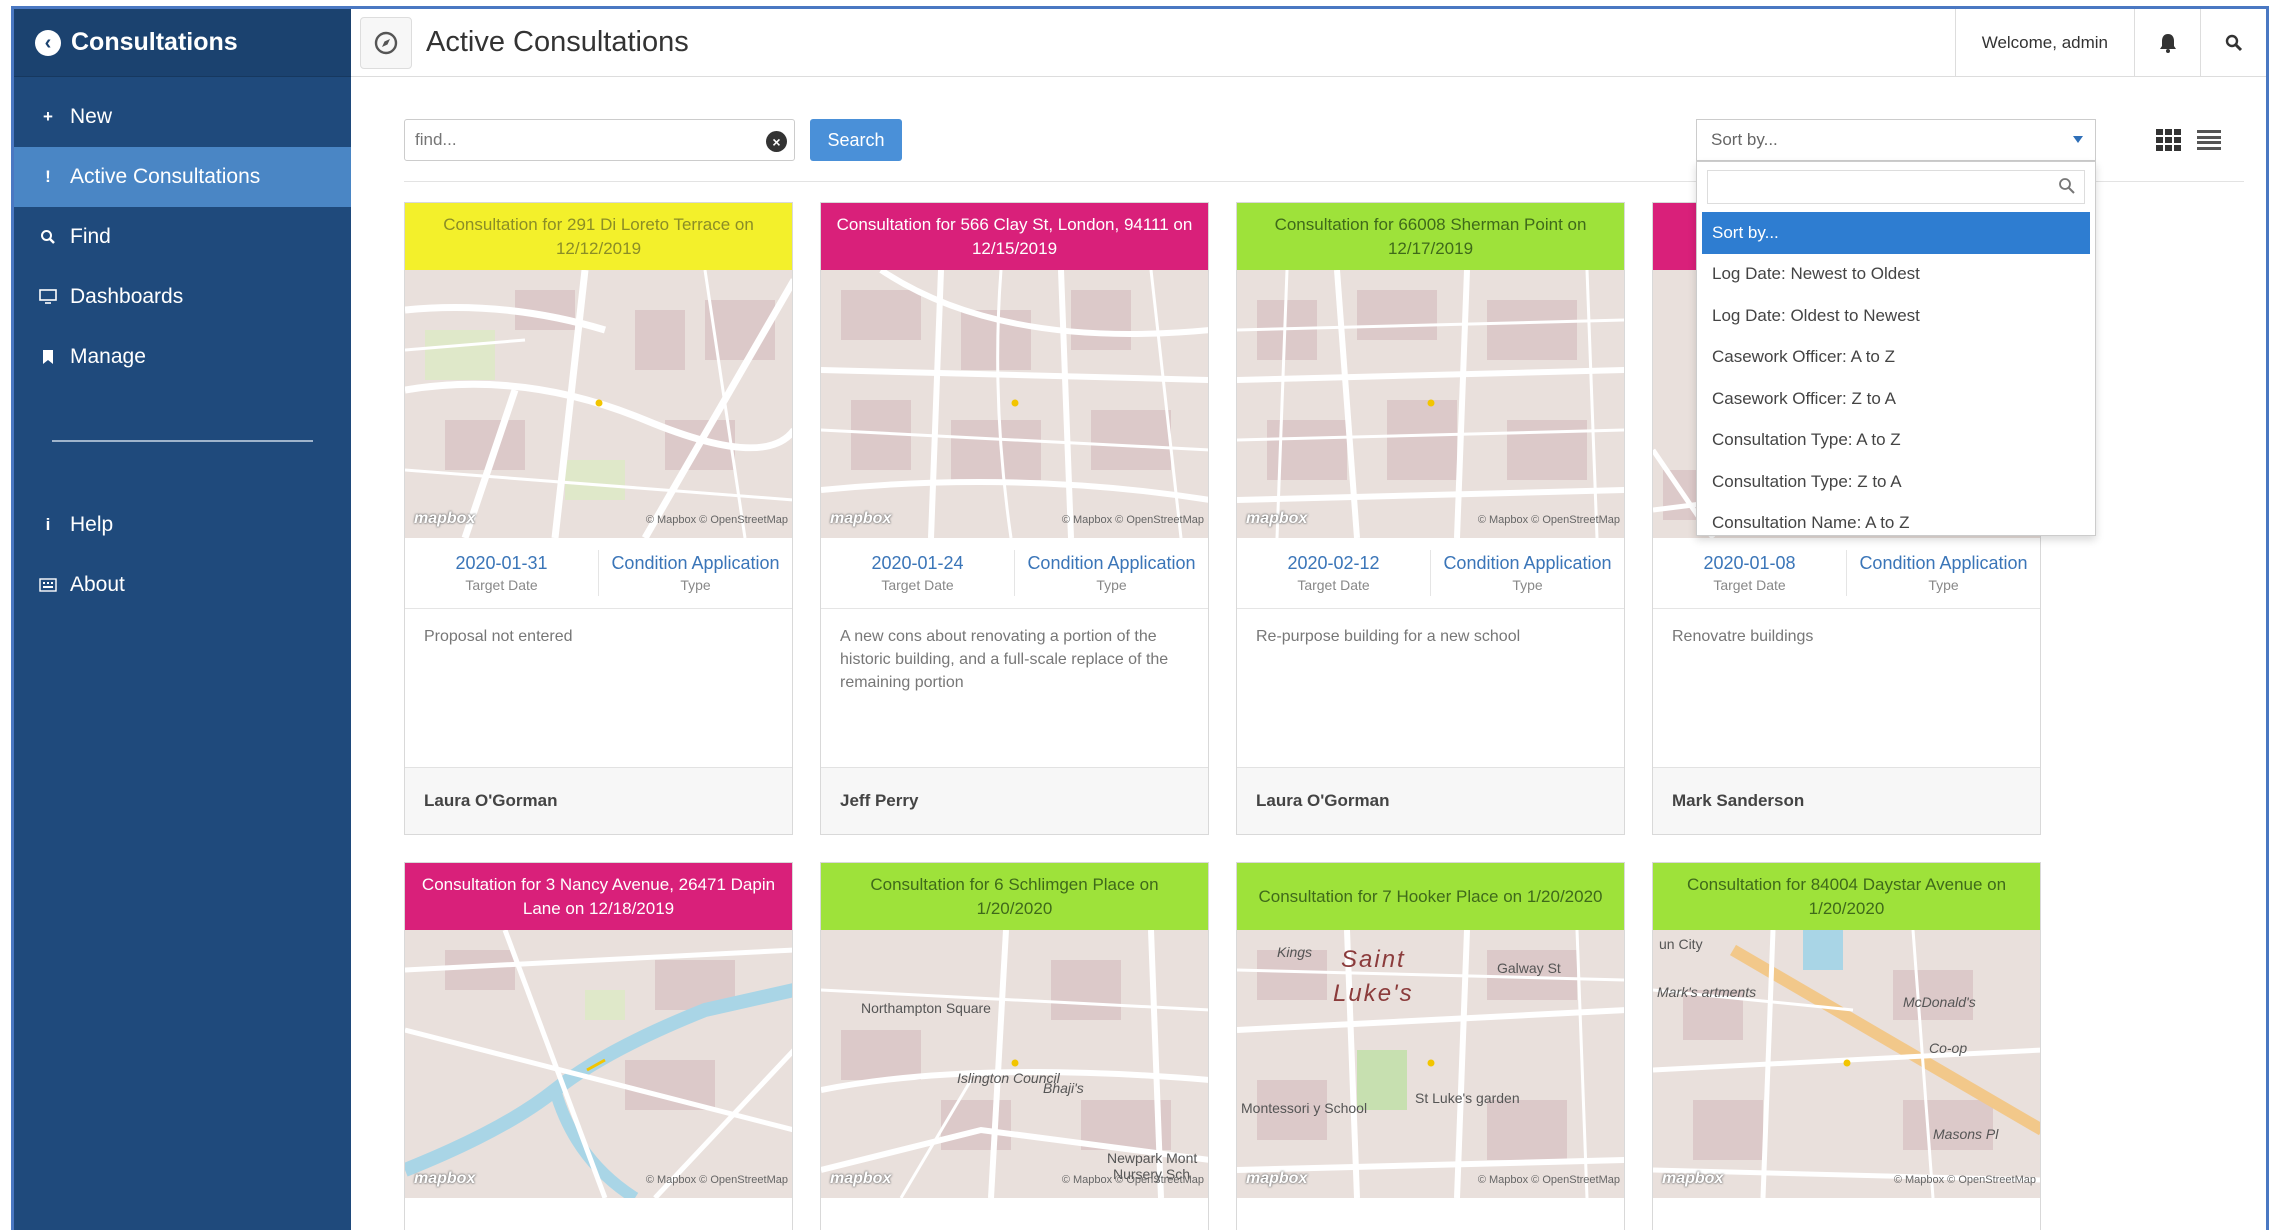  Describe the element at coordinates (856, 140) in the screenshot. I see `search-button: Search` at that location.